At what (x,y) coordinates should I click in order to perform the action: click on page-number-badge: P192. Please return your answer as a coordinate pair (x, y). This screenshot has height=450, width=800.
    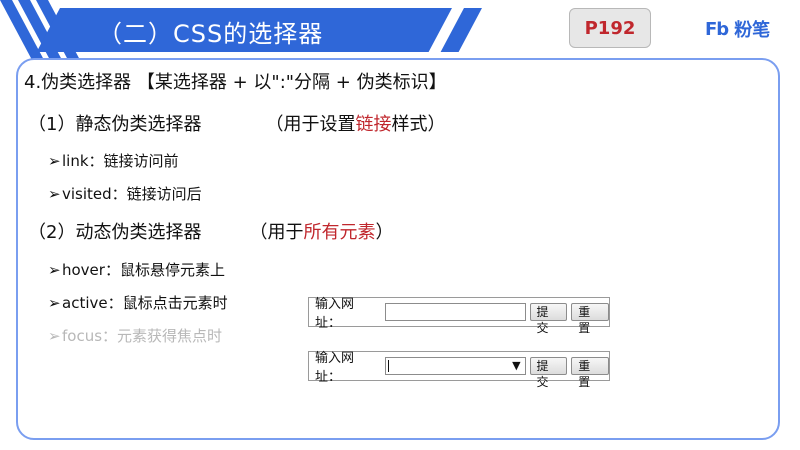
    Looking at the image, I should click on (610, 28).